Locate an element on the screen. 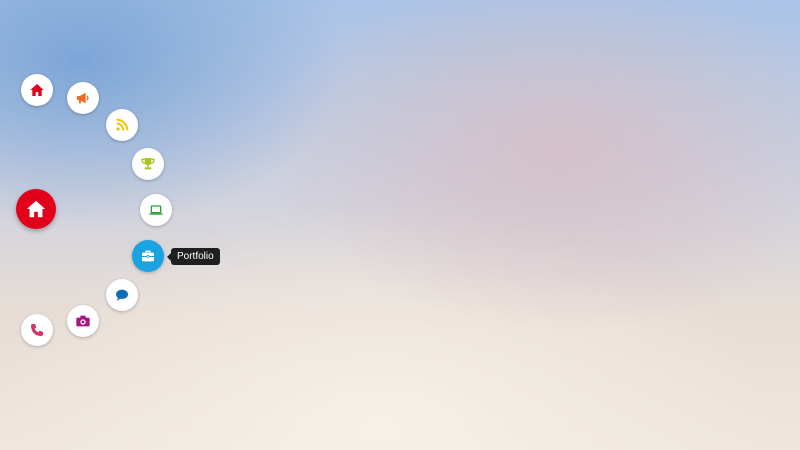 The image size is (800, 450). menu-item-home is located at coordinates (37, 90).